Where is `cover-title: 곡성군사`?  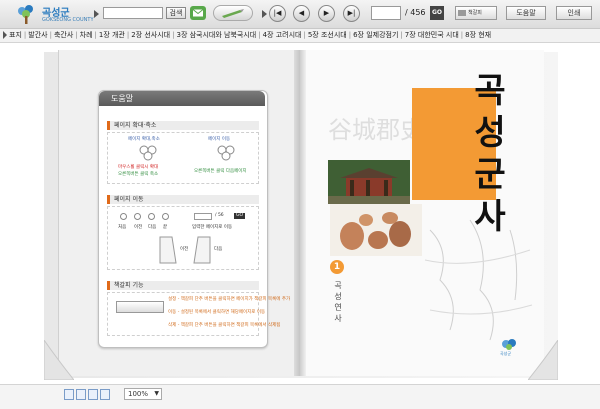
cover-title: 곡성군사 is located at coordinates (490, 154).